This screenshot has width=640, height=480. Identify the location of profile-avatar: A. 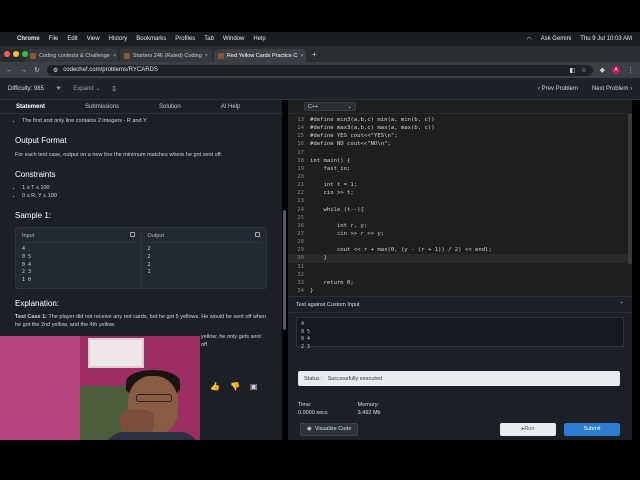
(616, 70).